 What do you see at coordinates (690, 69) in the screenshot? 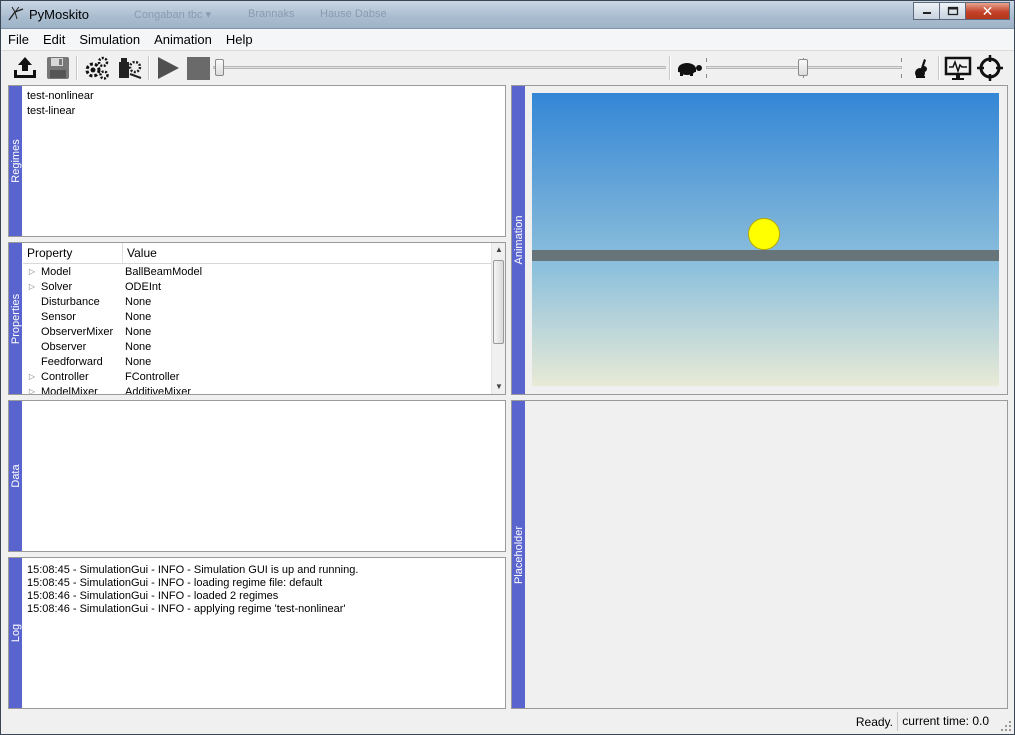
I see `turtle-icon` at bounding box center [690, 69].